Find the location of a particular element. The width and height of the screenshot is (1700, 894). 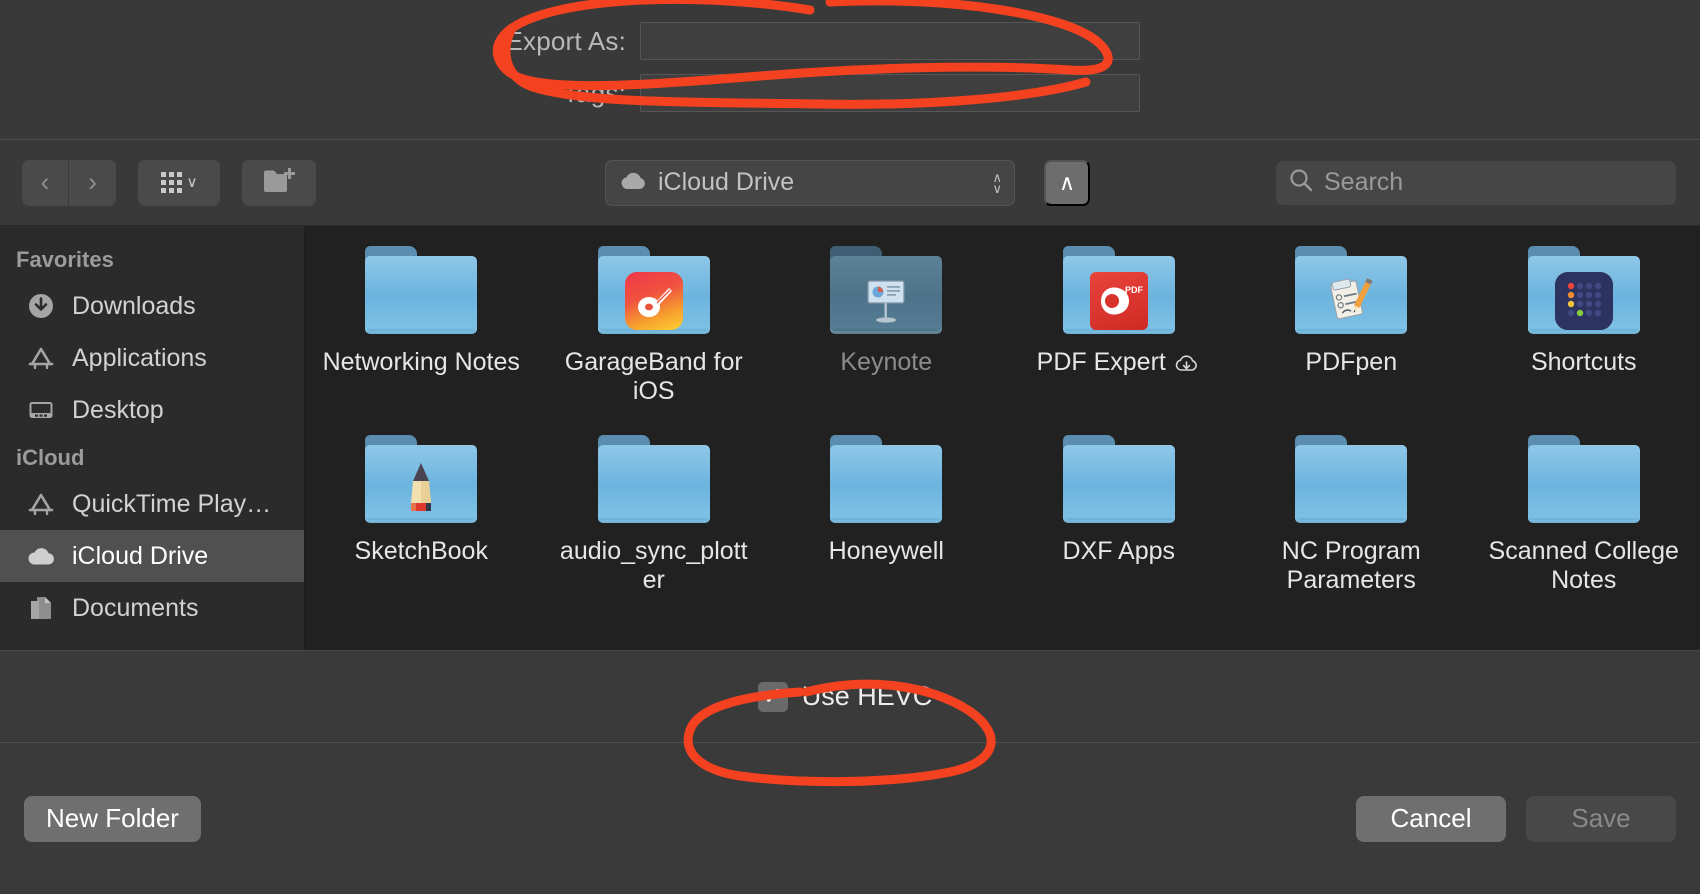

sidebar-item-desktop: Desktop is located at coordinates (152, 410).